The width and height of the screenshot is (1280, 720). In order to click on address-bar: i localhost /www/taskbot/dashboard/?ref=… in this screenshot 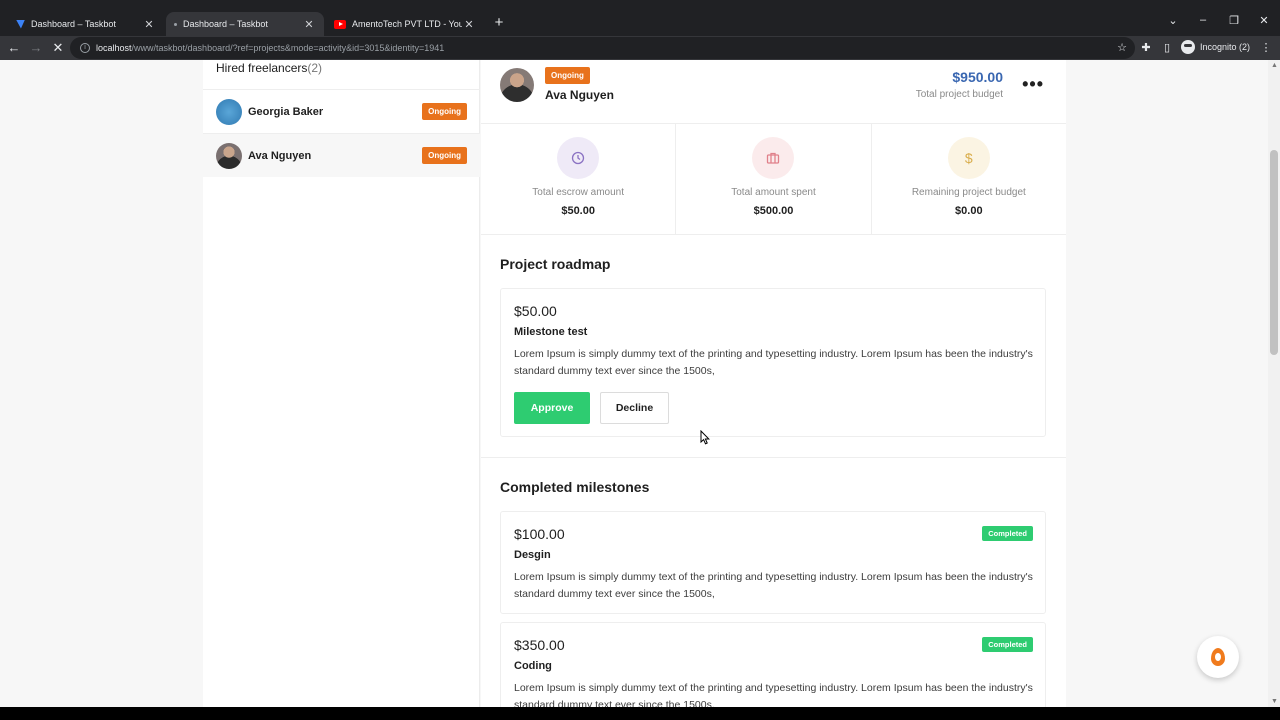, I will do `click(602, 48)`.